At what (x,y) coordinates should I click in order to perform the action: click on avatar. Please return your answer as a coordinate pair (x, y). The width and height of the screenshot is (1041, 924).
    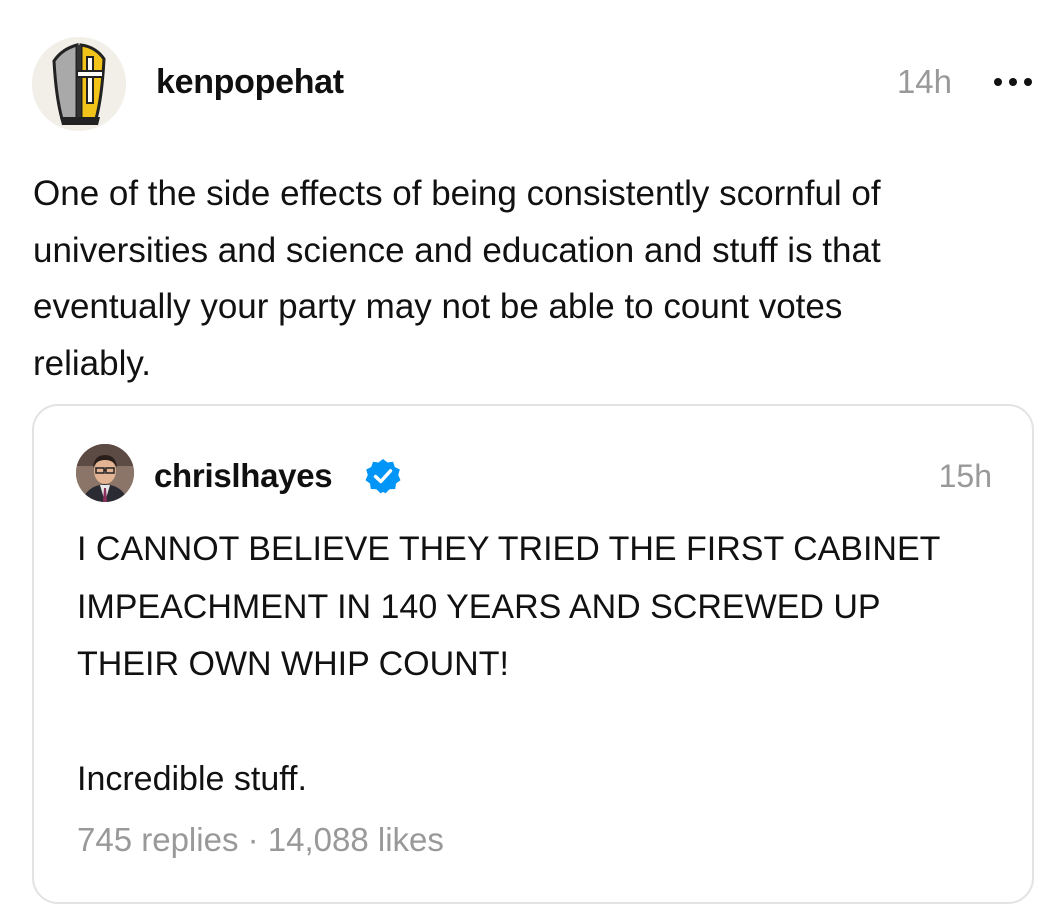
    Looking at the image, I should click on (105, 473).